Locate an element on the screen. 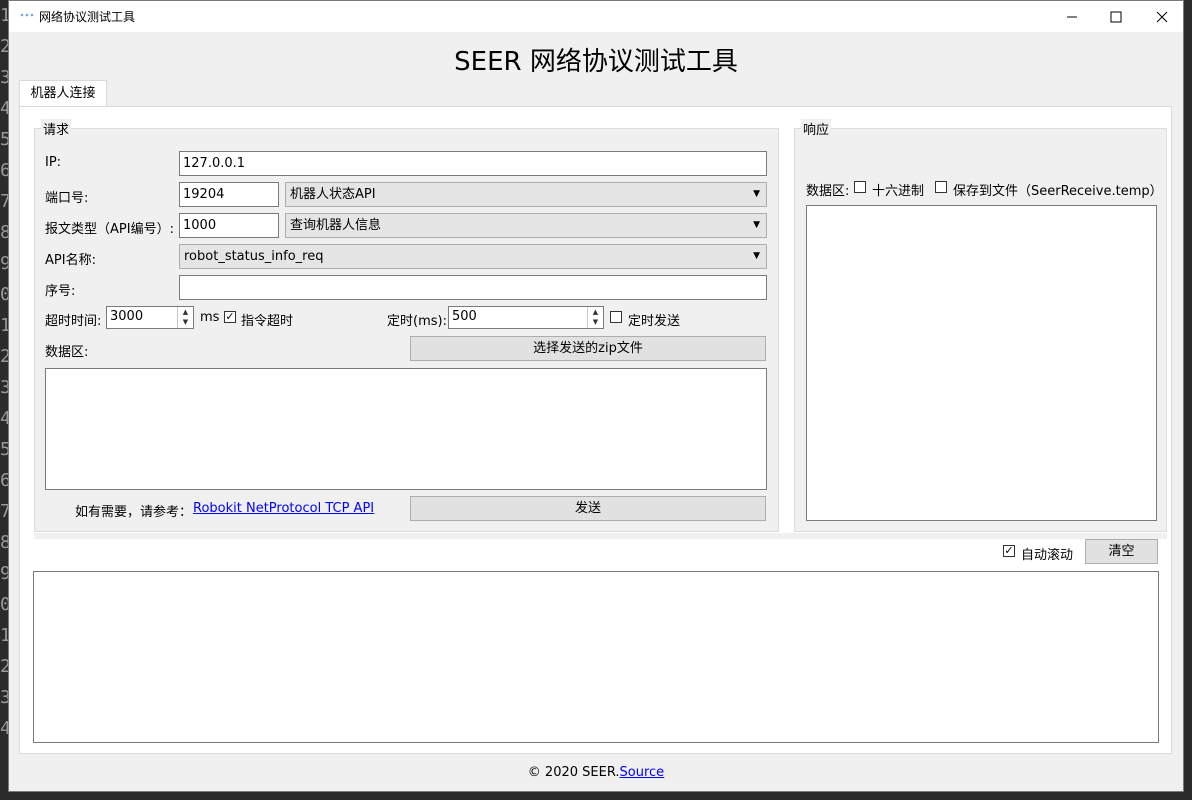  timeout-label: 超时时间: is located at coordinates (73, 321).